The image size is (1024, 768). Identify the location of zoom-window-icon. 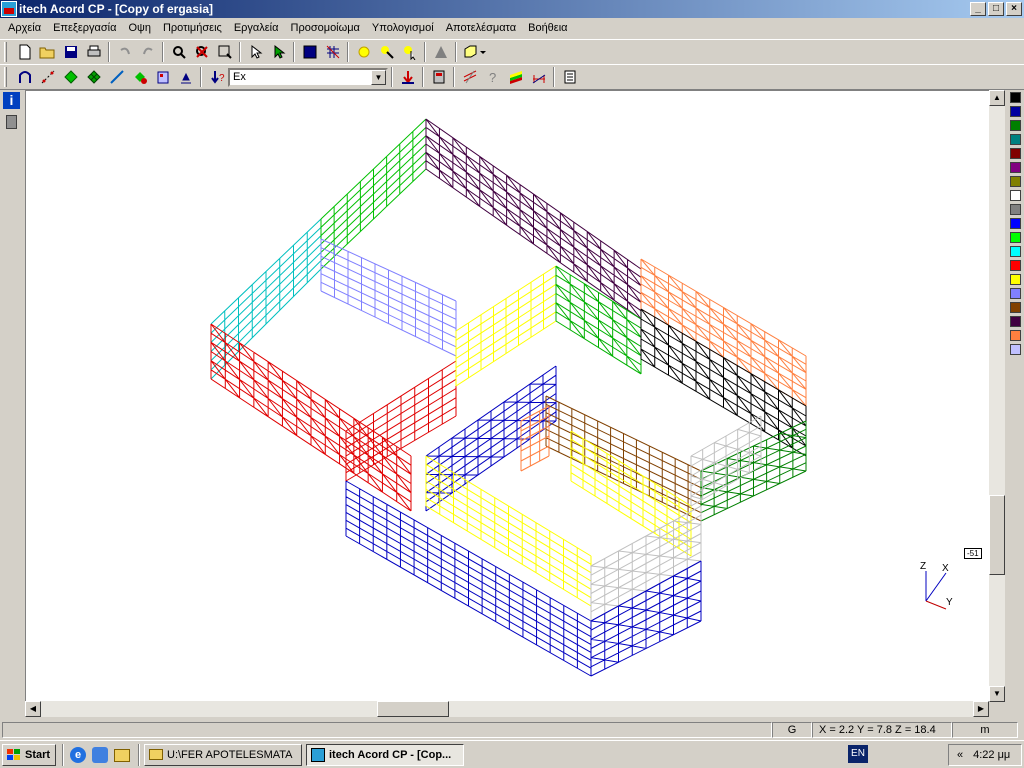
(224, 52).